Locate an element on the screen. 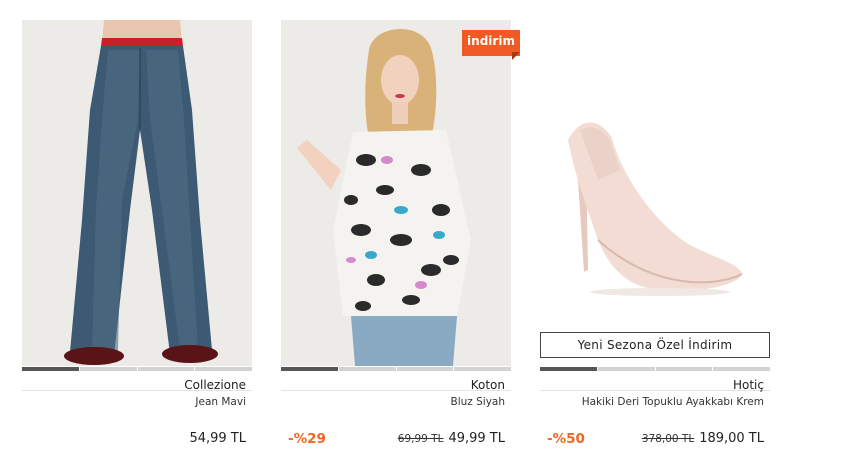  product-name: Jean Mavi is located at coordinates (137, 403).